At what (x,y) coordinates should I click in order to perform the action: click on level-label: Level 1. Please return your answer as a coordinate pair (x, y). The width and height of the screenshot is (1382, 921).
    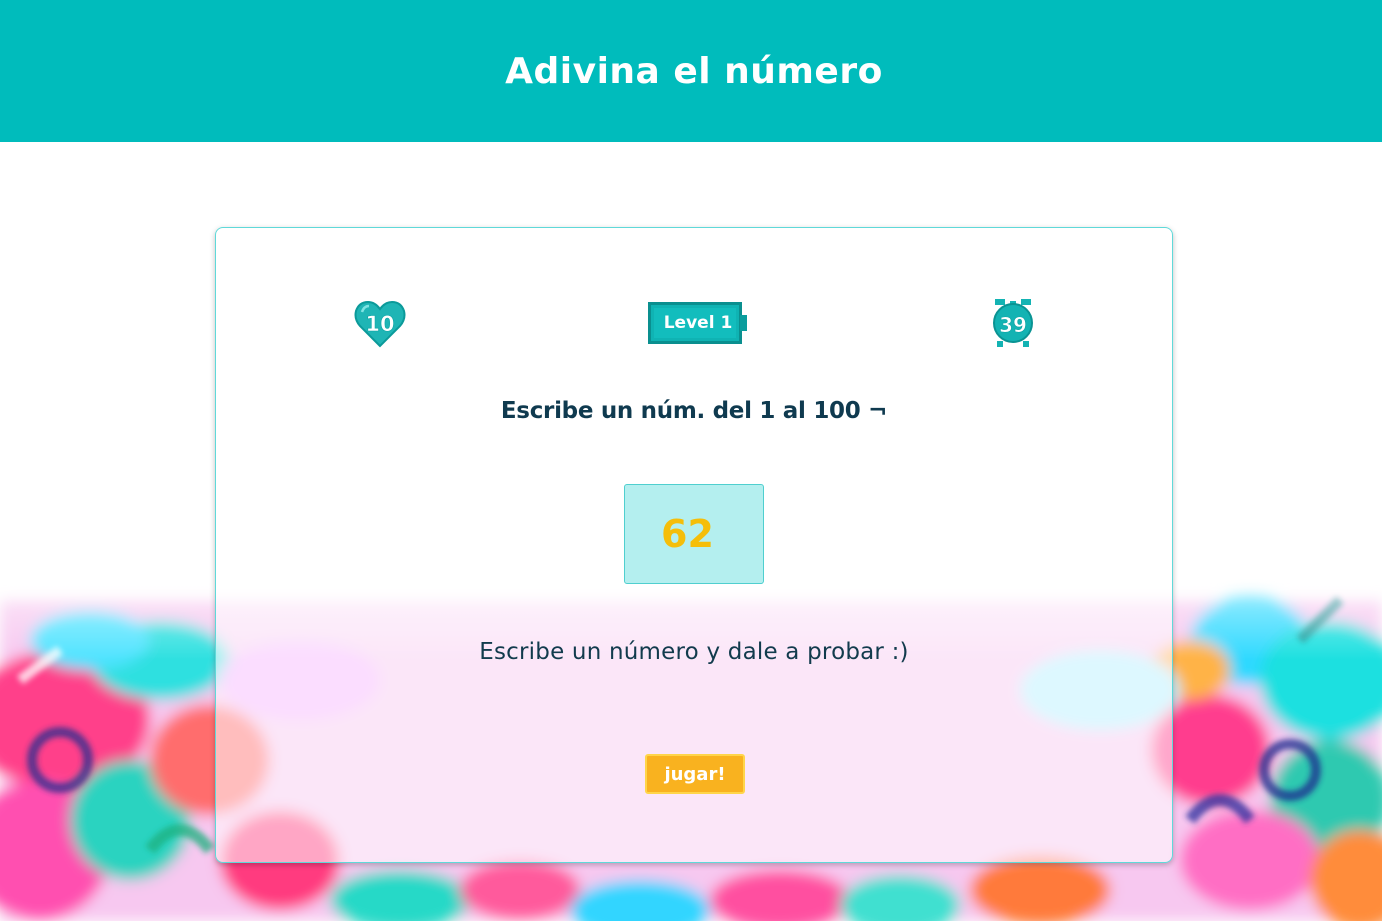
    Looking at the image, I should click on (698, 323).